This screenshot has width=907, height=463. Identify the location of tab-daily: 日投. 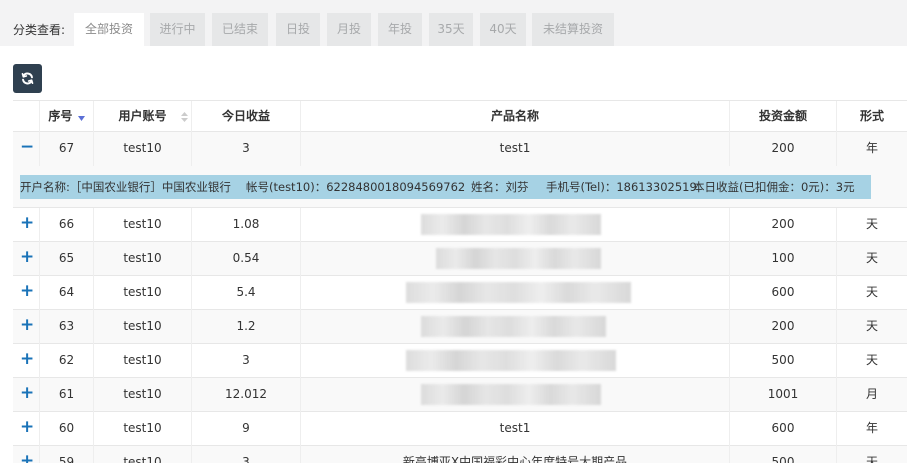
(298, 29).